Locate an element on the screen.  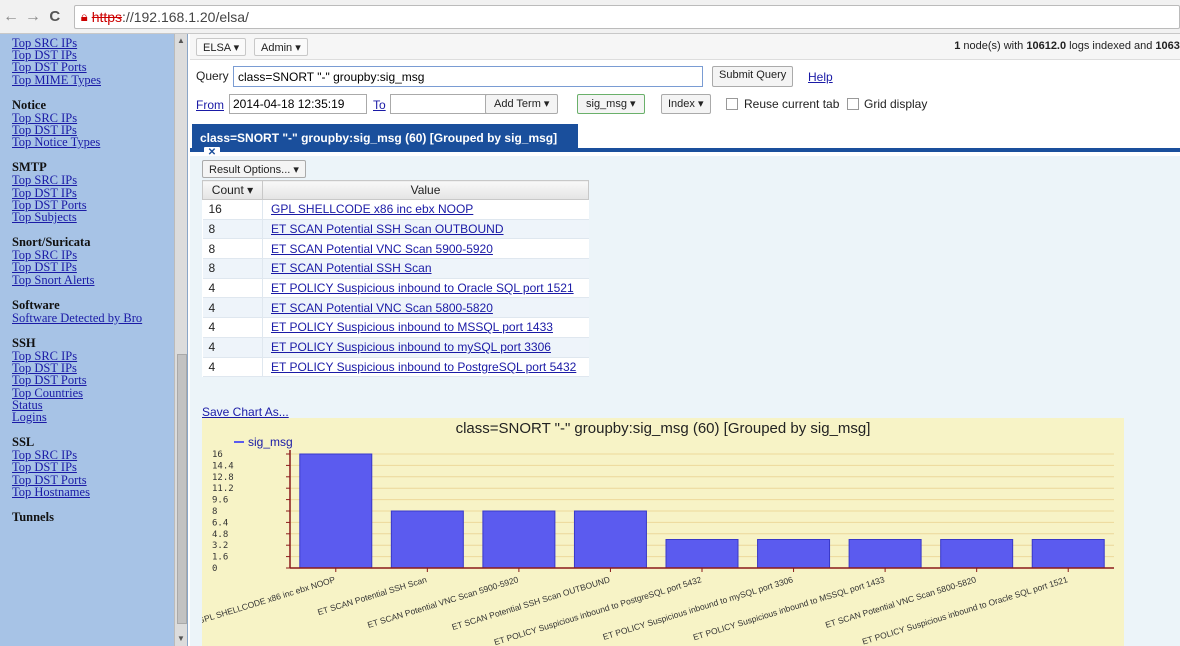
help-link: Help is located at coordinates (820, 77).